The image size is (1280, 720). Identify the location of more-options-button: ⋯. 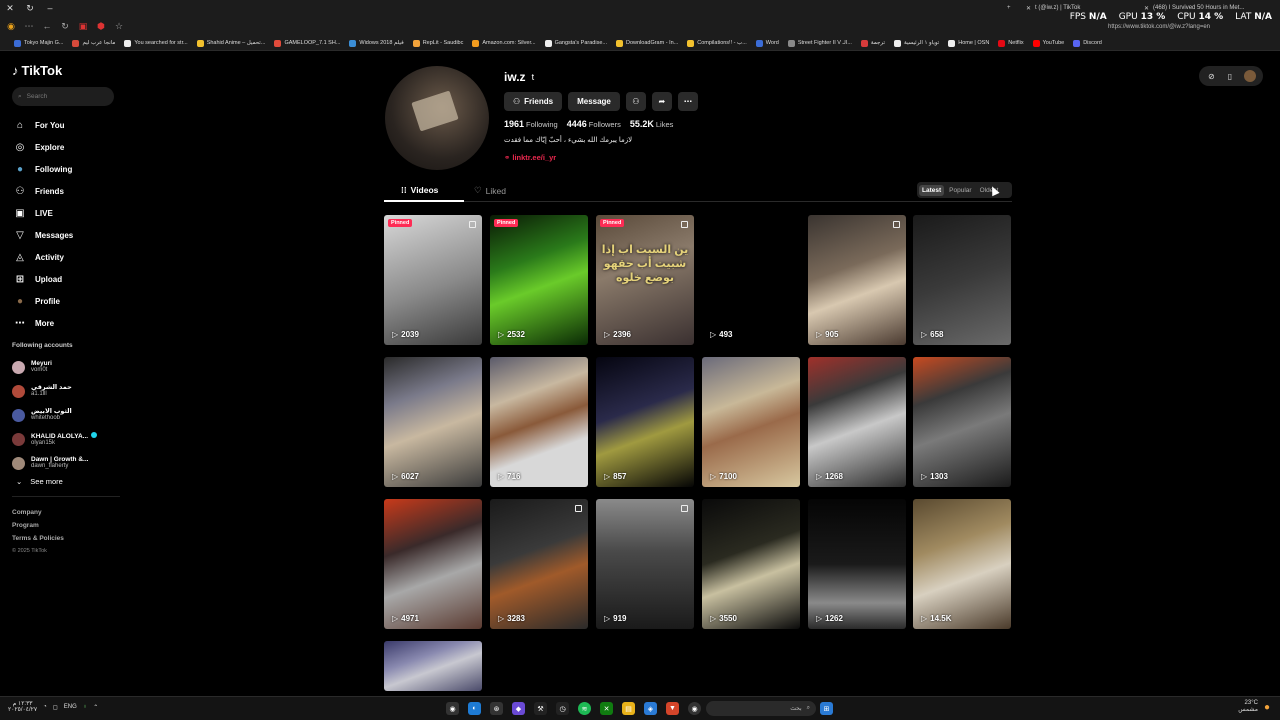
(687, 101).